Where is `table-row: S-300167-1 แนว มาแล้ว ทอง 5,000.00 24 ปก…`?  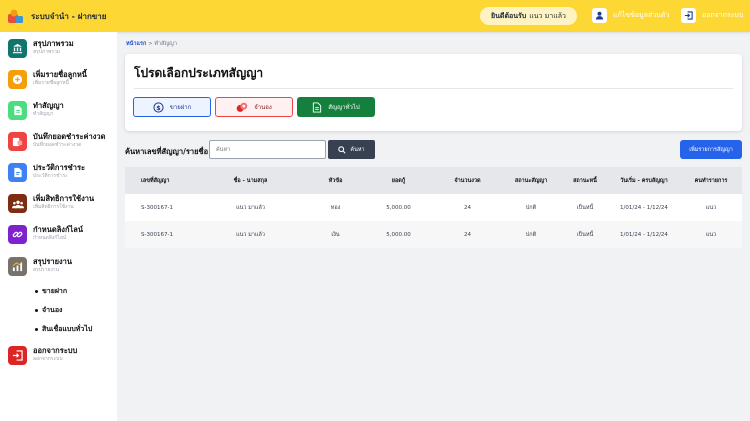
table-row: S-300167-1 แนว มาแล้ว ทอง 5,000.00 24 ปก… is located at coordinates (433, 207).